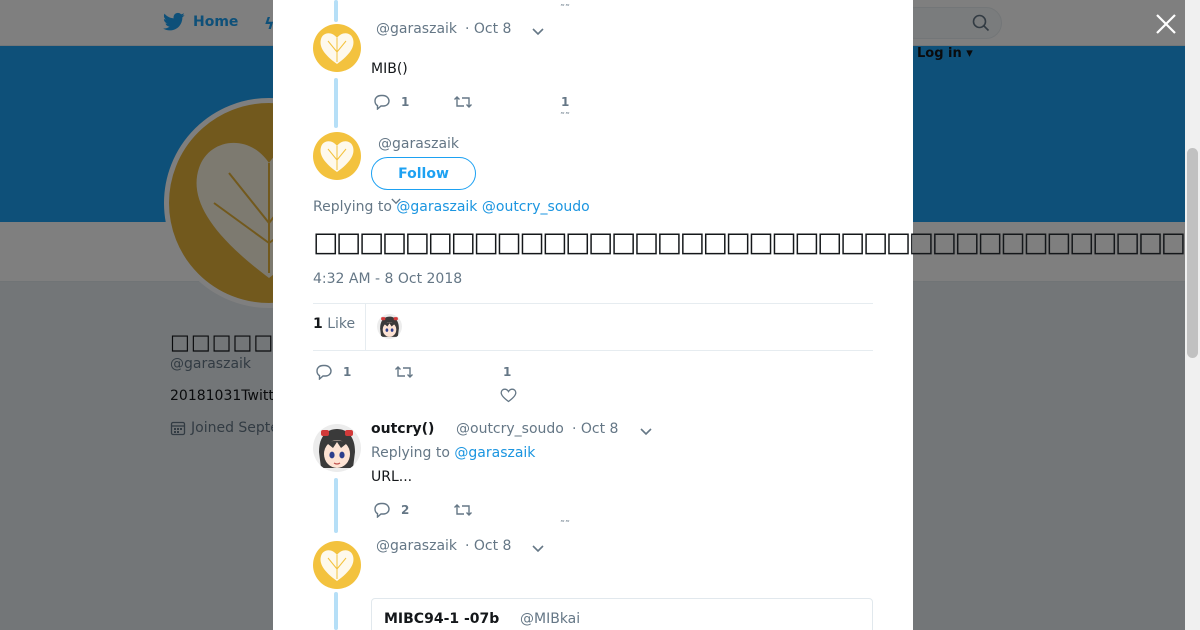 The height and width of the screenshot is (630, 1200). I want to click on tweet-author-name: outcry(), so click(402, 429).